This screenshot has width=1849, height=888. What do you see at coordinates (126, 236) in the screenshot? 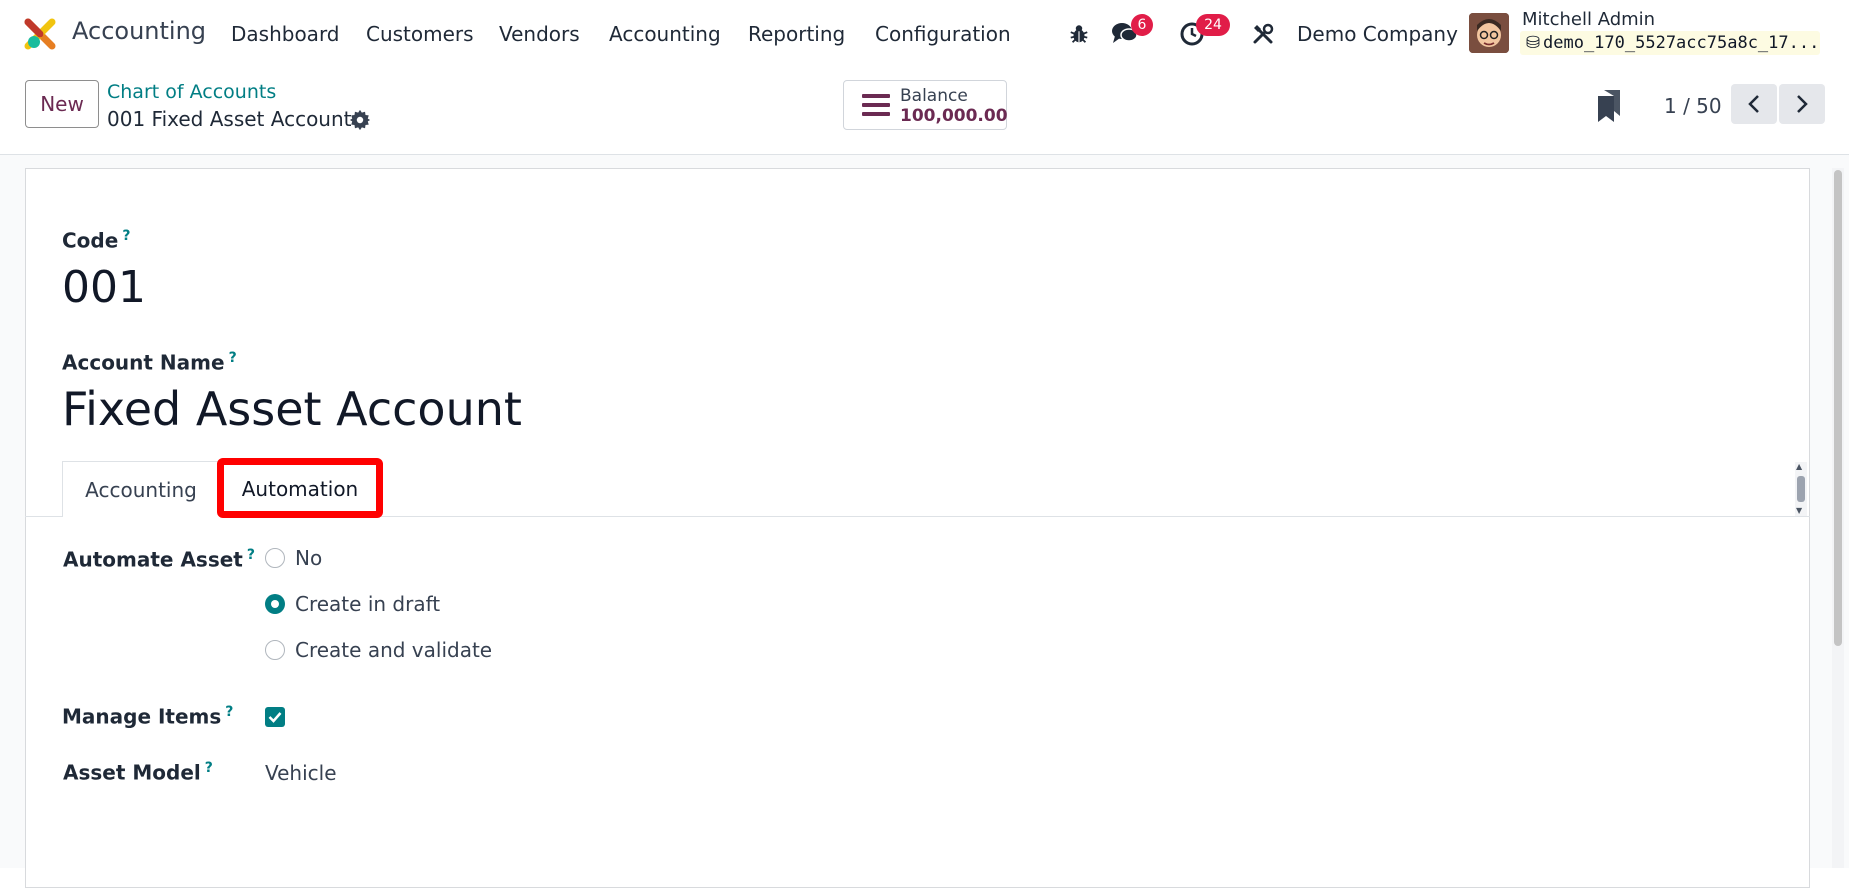
I see `code-help-icon: ?` at bounding box center [126, 236].